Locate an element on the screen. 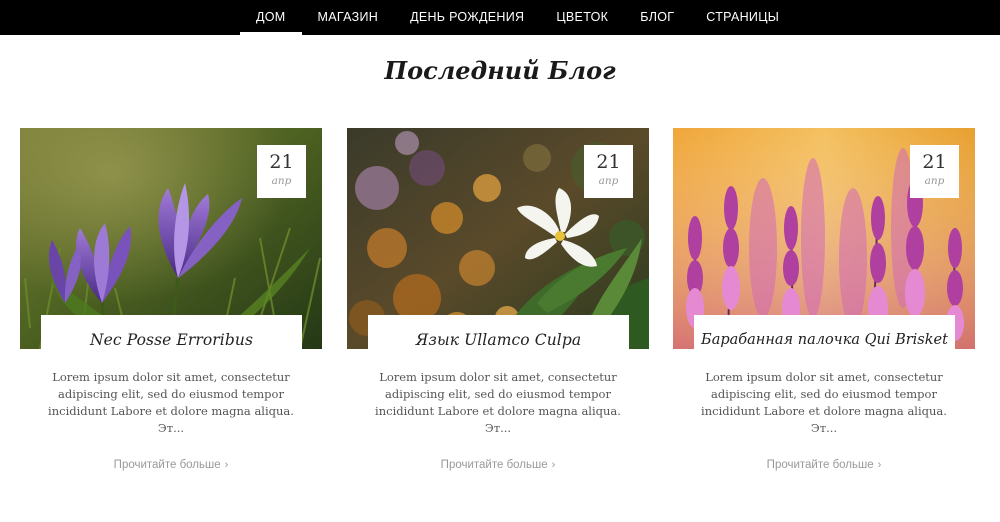  title-box: Язык Ullamco Culpa is located at coordinates (498, 335).